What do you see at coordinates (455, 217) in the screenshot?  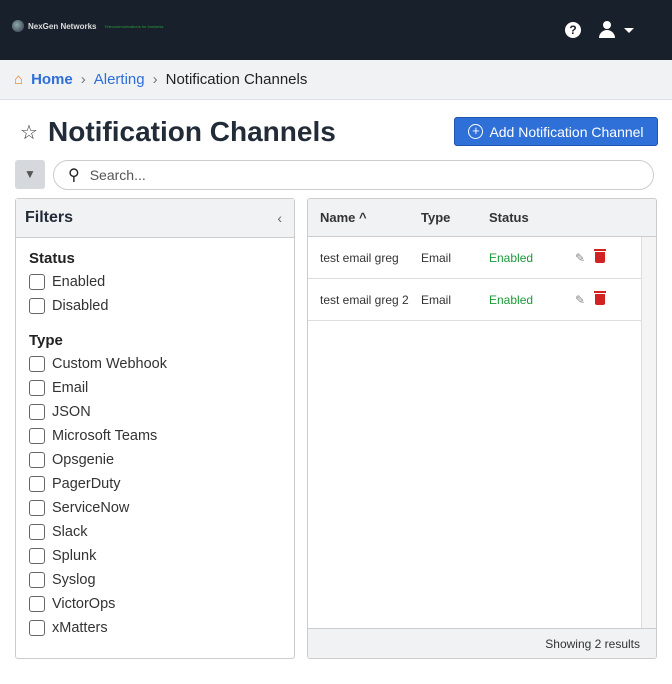 I see `column-type: Type` at bounding box center [455, 217].